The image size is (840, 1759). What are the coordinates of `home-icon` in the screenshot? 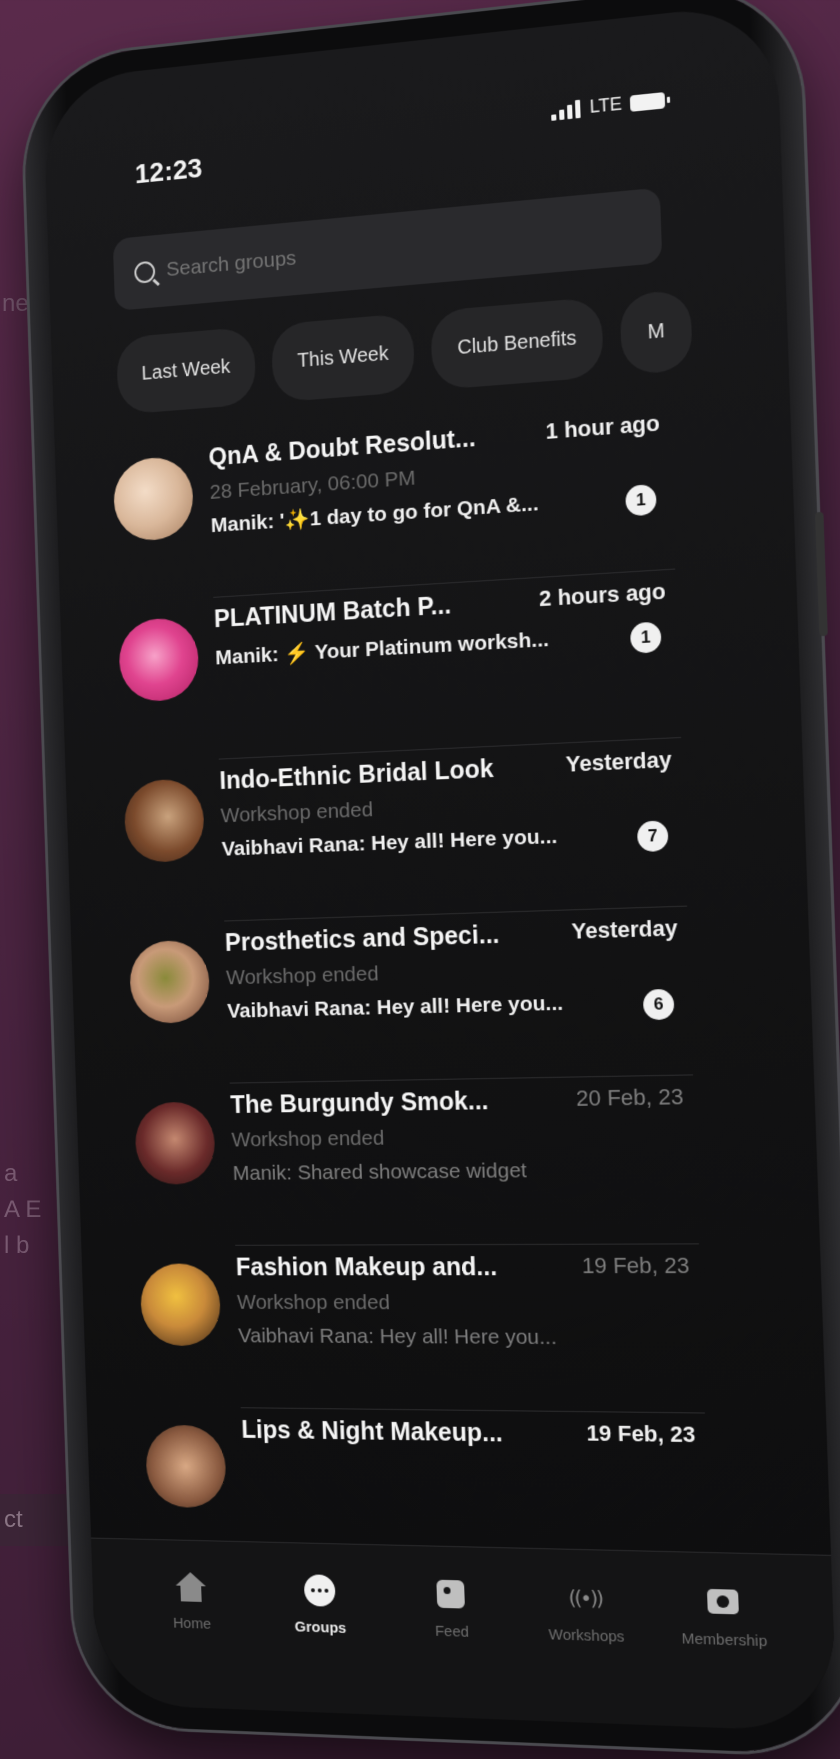 It's located at (190, 1579).